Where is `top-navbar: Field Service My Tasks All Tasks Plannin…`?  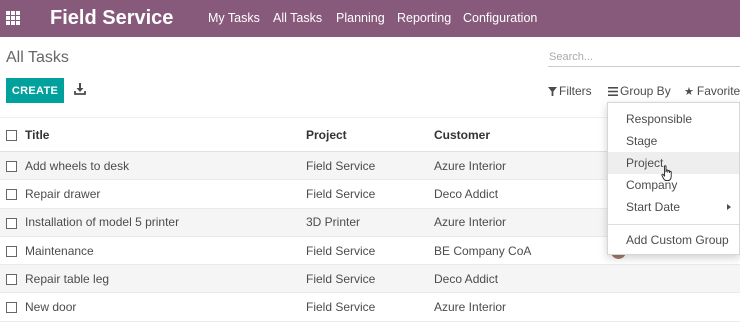 top-navbar: Field Service My Tasks All Tasks Plannin… is located at coordinates (370, 18).